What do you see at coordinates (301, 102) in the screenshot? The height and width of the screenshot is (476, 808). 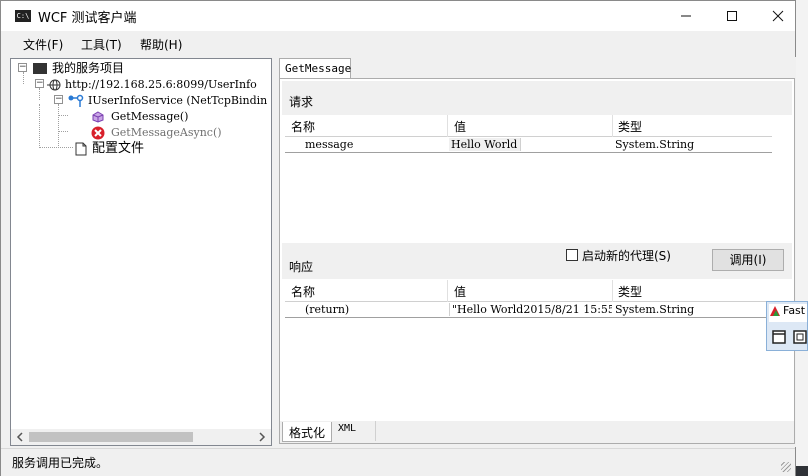 I see `request-title: 请求` at bounding box center [301, 102].